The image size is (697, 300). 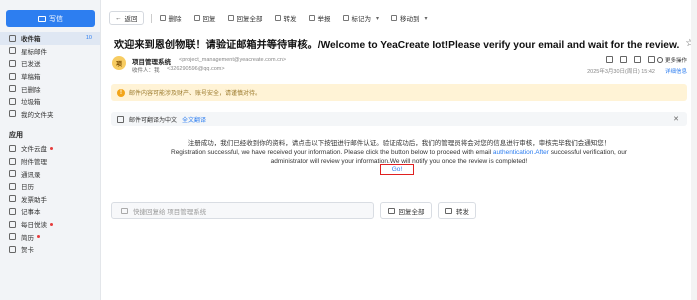 I want to click on compose-button: 写信, so click(x=50, y=18).